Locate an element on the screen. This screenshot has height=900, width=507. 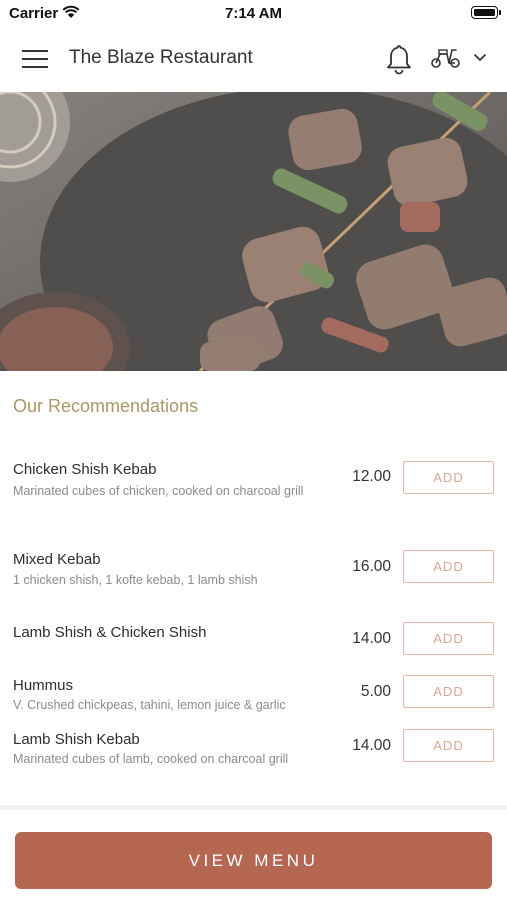
bell-icon is located at coordinates (399, 59).